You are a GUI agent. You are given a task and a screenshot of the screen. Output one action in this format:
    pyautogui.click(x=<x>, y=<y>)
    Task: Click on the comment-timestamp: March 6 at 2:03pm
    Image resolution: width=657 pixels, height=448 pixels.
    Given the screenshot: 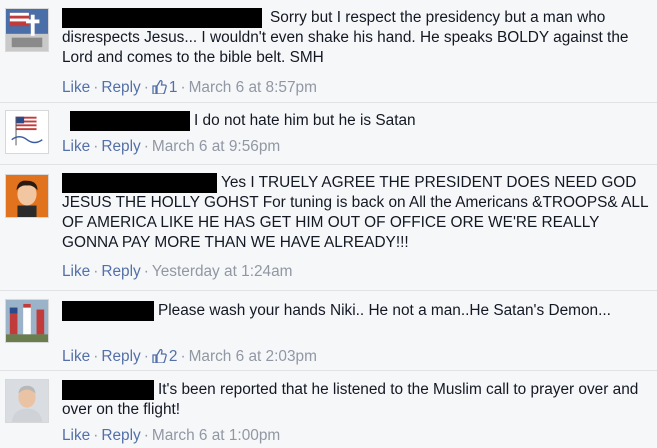 What is the action you would take?
    pyautogui.click(x=253, y=356)
    